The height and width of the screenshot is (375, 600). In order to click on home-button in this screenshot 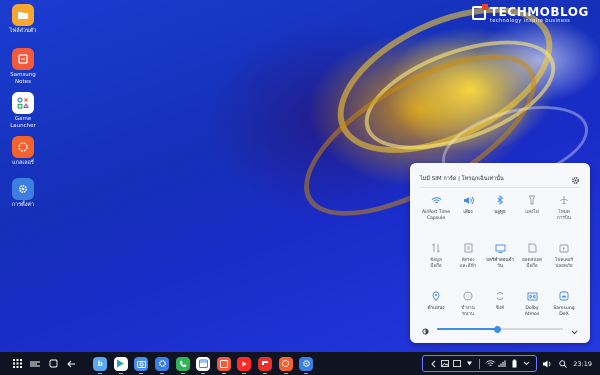, I will do `click(53, 363)`.